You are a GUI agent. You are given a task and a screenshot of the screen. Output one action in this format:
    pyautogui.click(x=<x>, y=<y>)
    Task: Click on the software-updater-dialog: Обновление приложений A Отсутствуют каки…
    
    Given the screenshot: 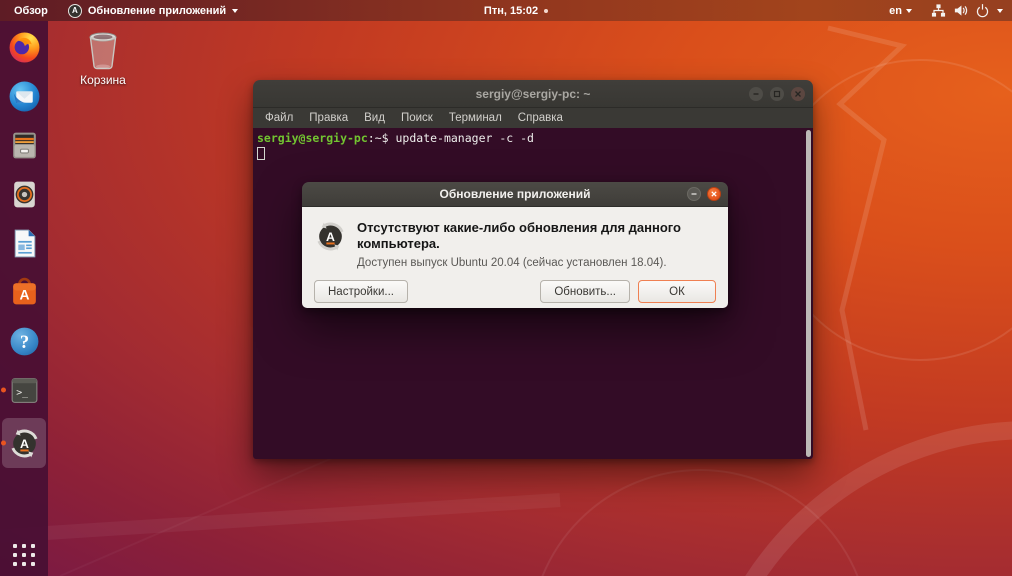 What is the action you would take?
    pyautogui.click(x=515, y=245)
    